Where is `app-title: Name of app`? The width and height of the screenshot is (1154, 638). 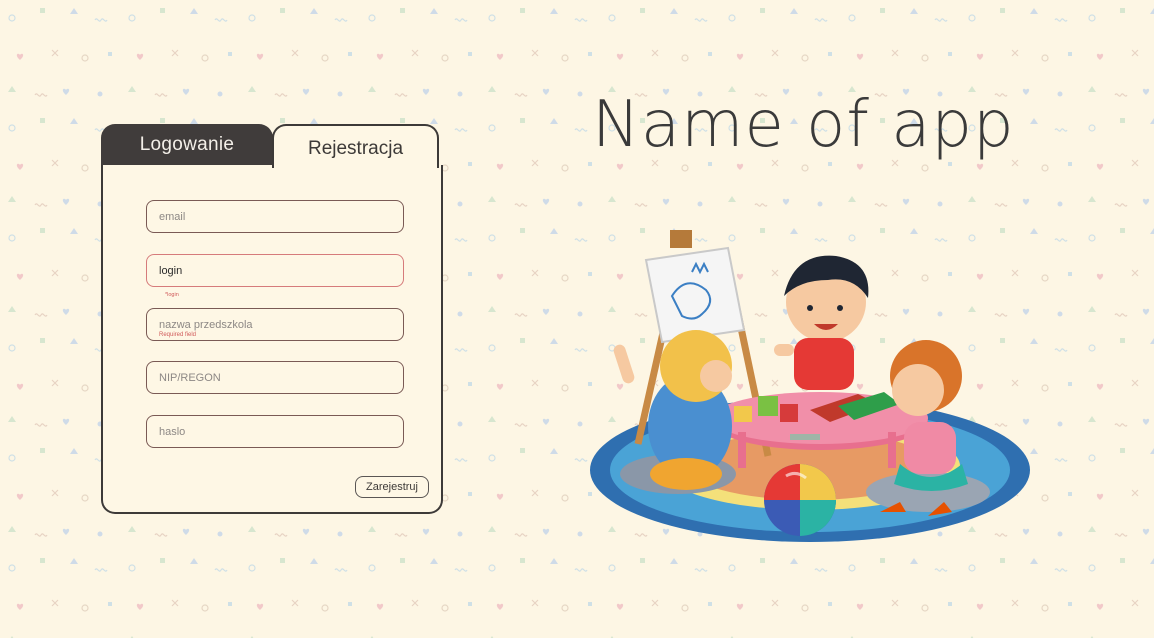
app-title: Name of app is located at coordinates (803, 125).